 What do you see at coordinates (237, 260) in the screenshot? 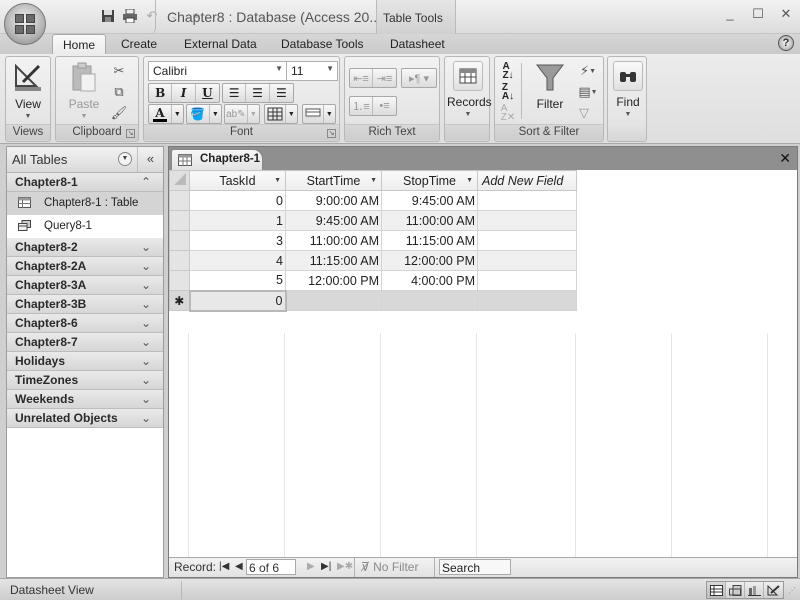
I see `cell-taskid: 4` at bounding box center [237, 260].